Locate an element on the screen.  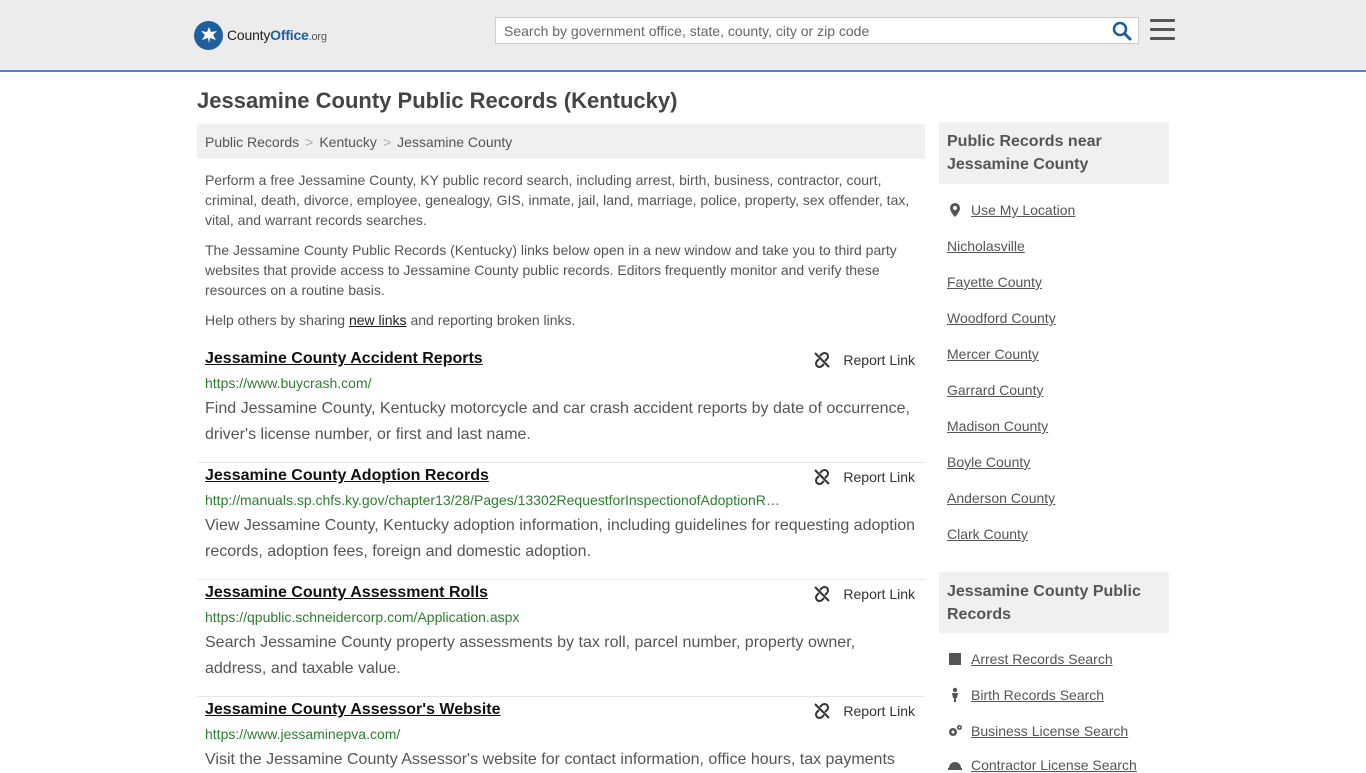
nearby-link: Fayette County is located at coordinates (994, 282).